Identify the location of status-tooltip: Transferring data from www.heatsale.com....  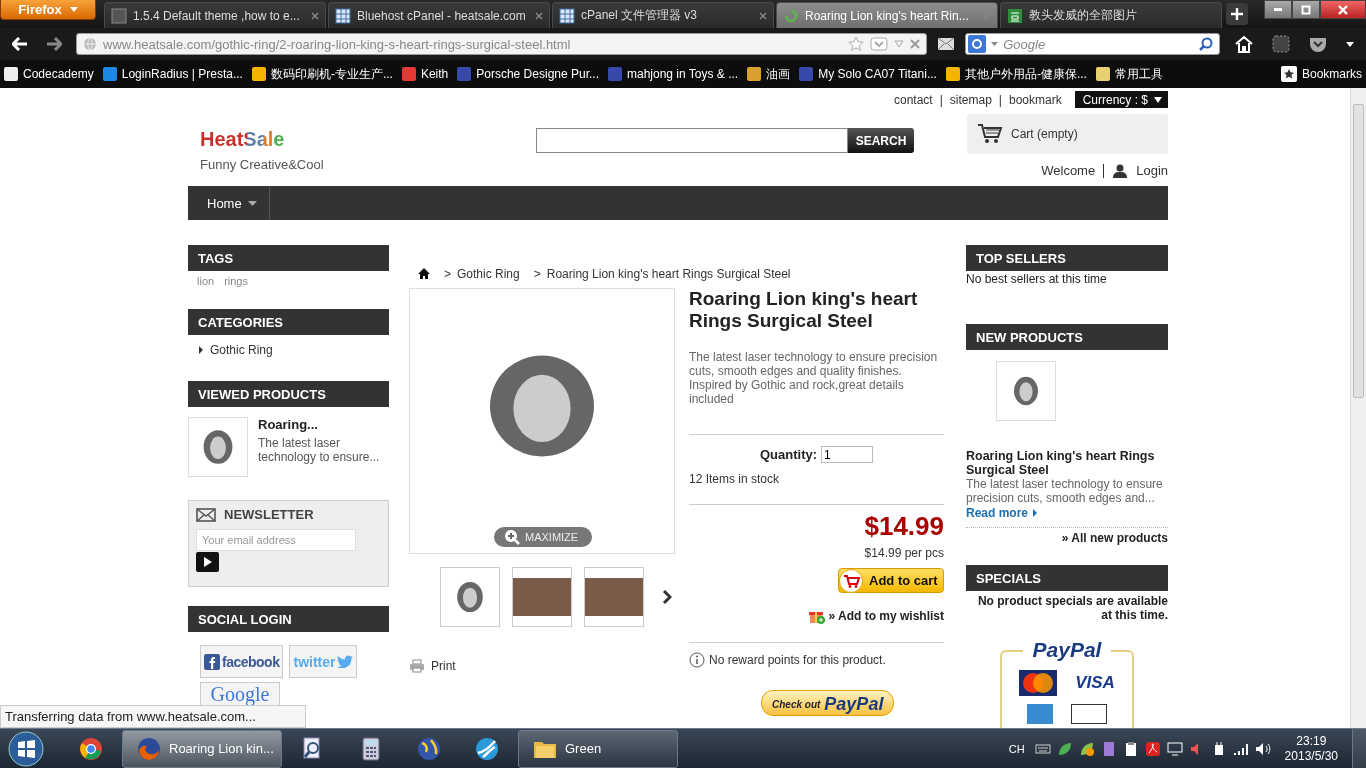
(153, 716).